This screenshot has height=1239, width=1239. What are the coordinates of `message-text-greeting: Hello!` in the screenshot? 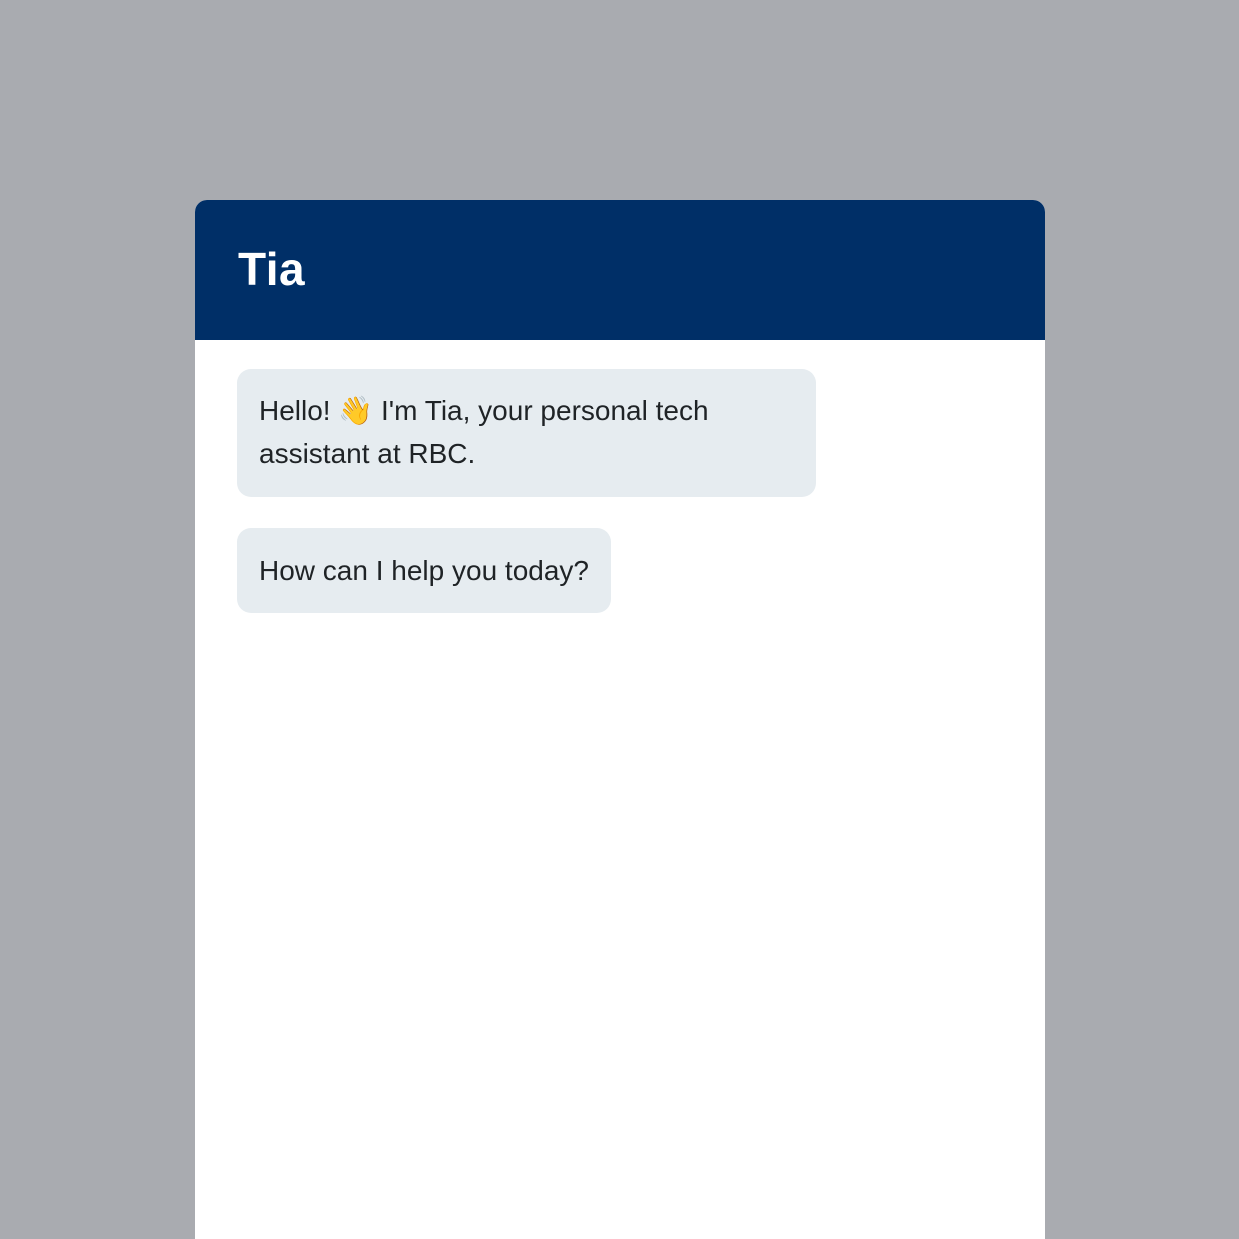 It's located at (295, 410).